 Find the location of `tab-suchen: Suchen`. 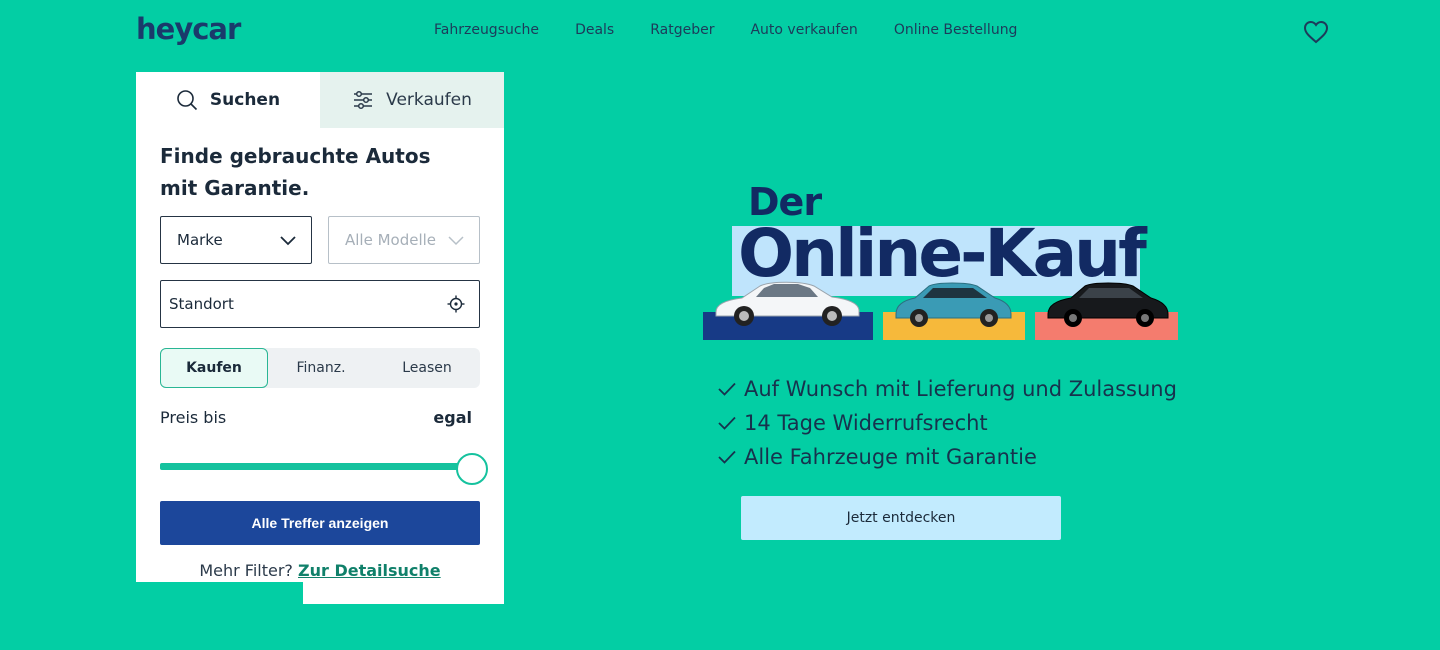

tab-suchen: Suchen is located at coordinates (228, 100).